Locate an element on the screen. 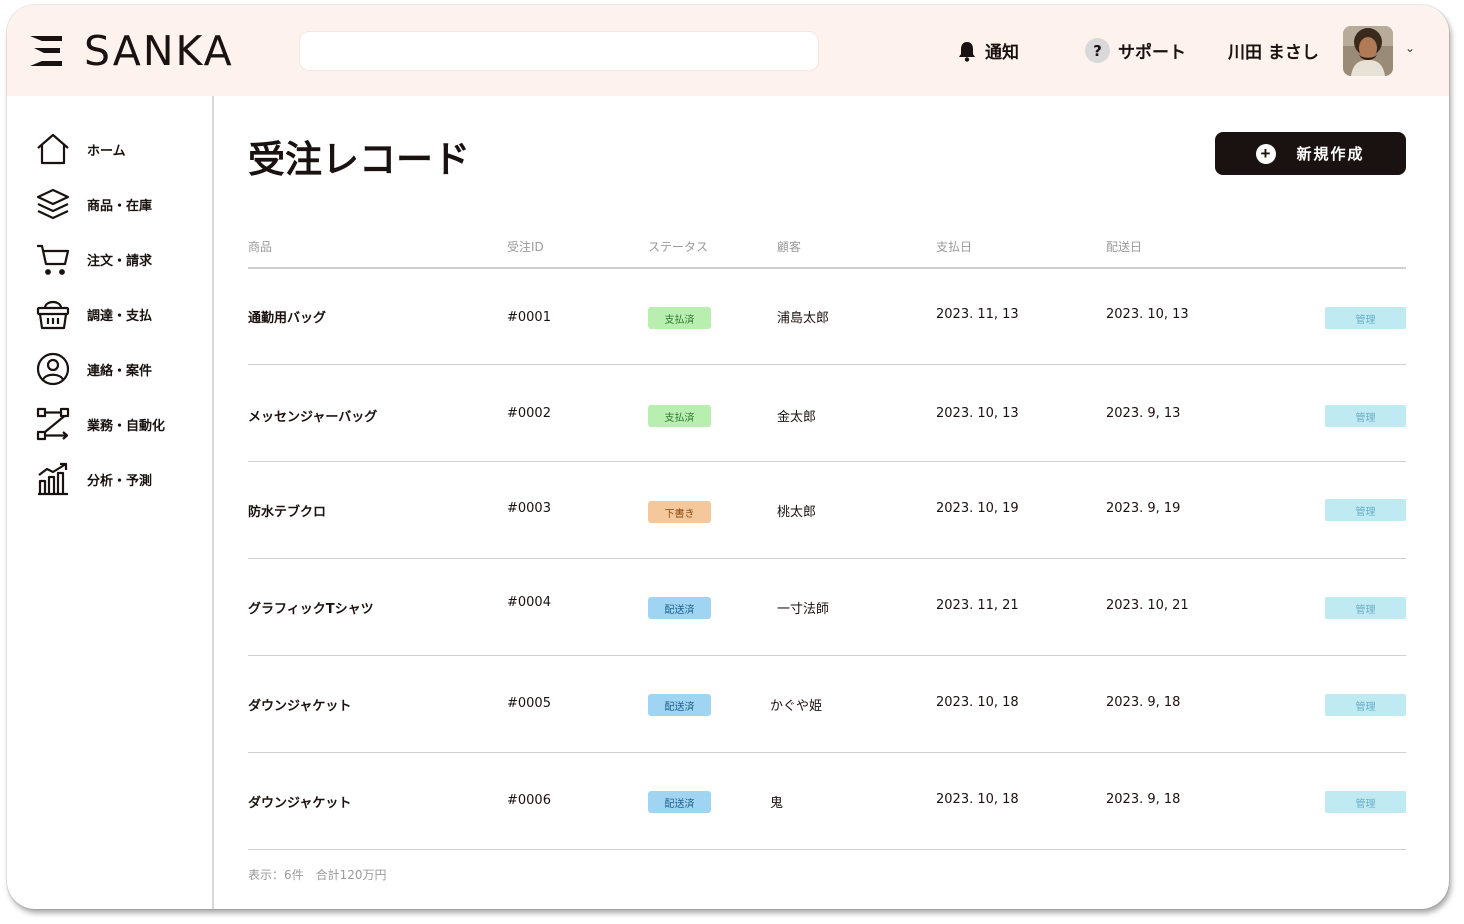 This screenshot has height=924, width=1464. page-title: 受注レコード is located at coordinates (359, 159).